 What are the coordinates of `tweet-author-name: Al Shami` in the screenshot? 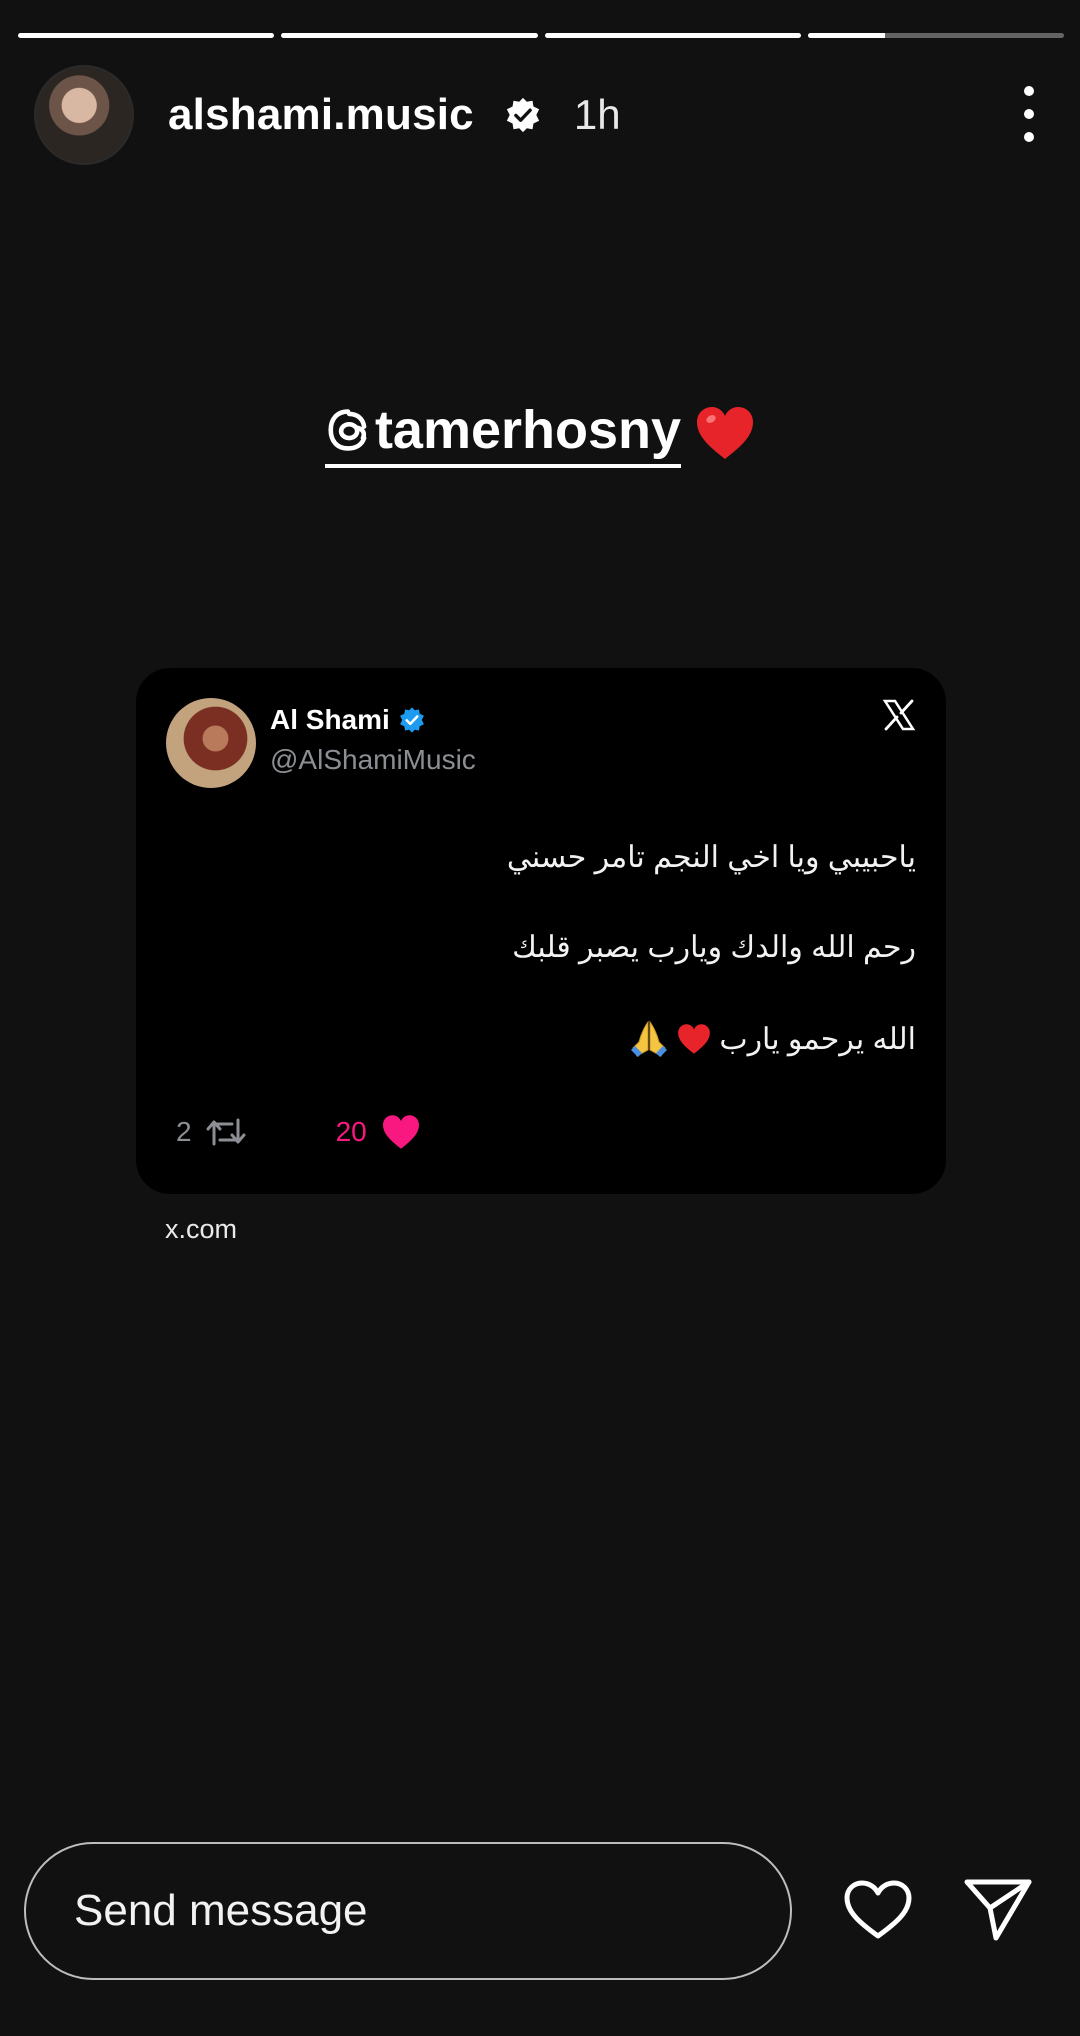 It's located at (330, 719).